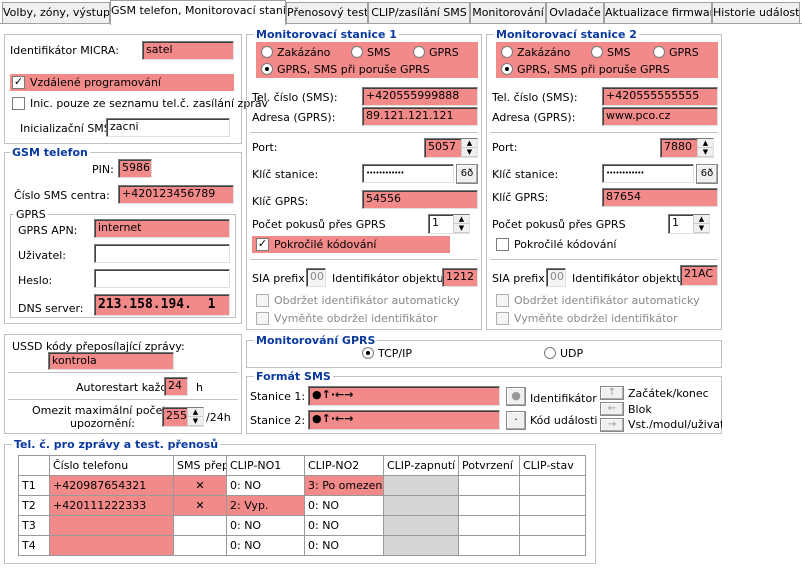 The width and height of the screenshot is (802, 568). I want to click on table-row: T3 0: NO 0: NO, so click(302, 525).